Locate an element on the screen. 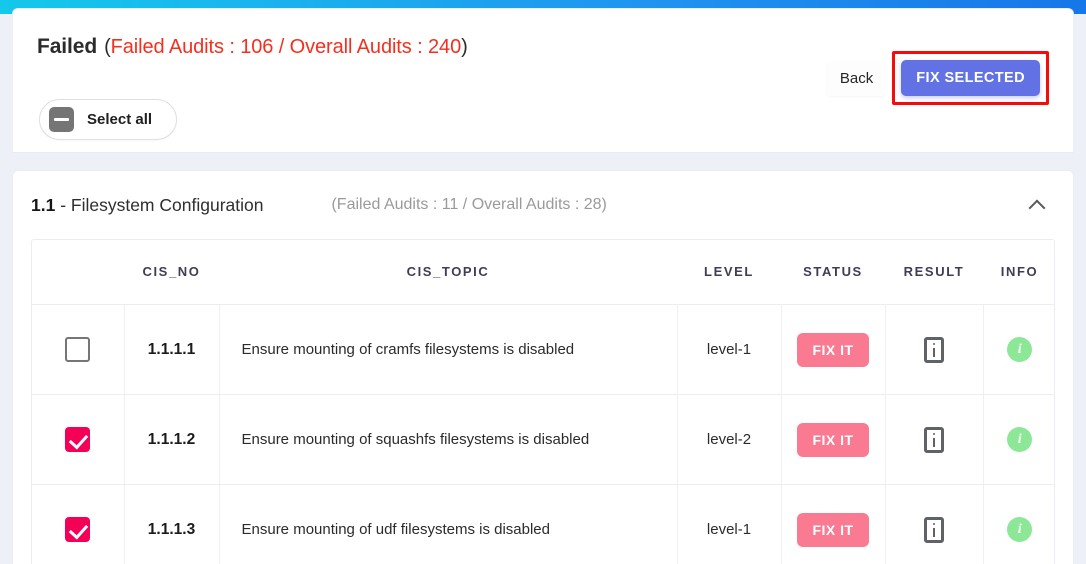  column-header-result: RESULT is located at coordinates (934, 272).